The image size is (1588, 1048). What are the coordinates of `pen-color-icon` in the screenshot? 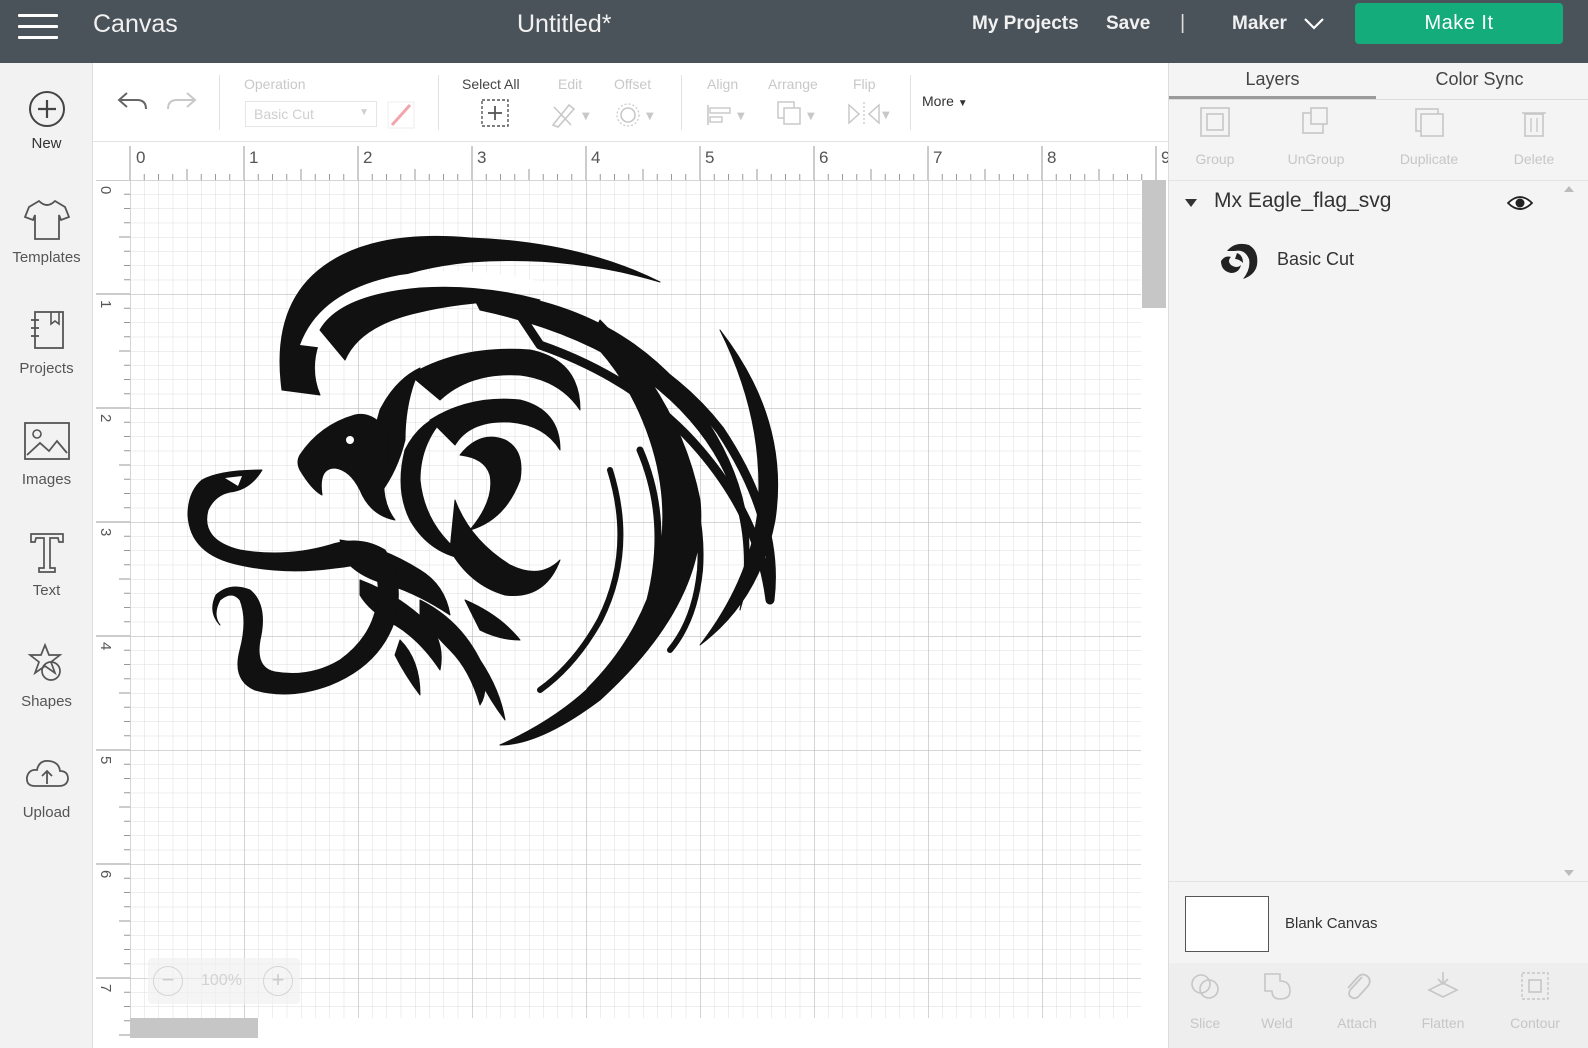 It's located at (401, 115).